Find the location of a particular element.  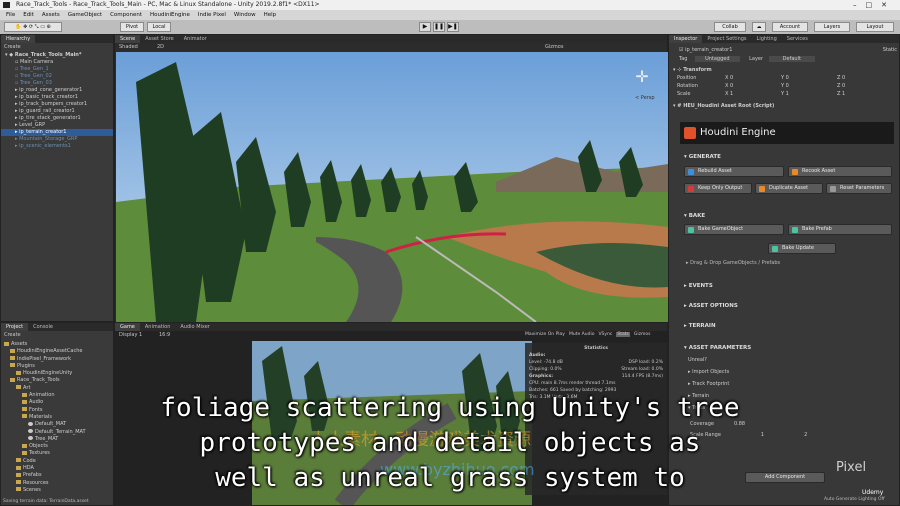

recook-asset-button: Recook Asset is located at coordinates (840, 171).